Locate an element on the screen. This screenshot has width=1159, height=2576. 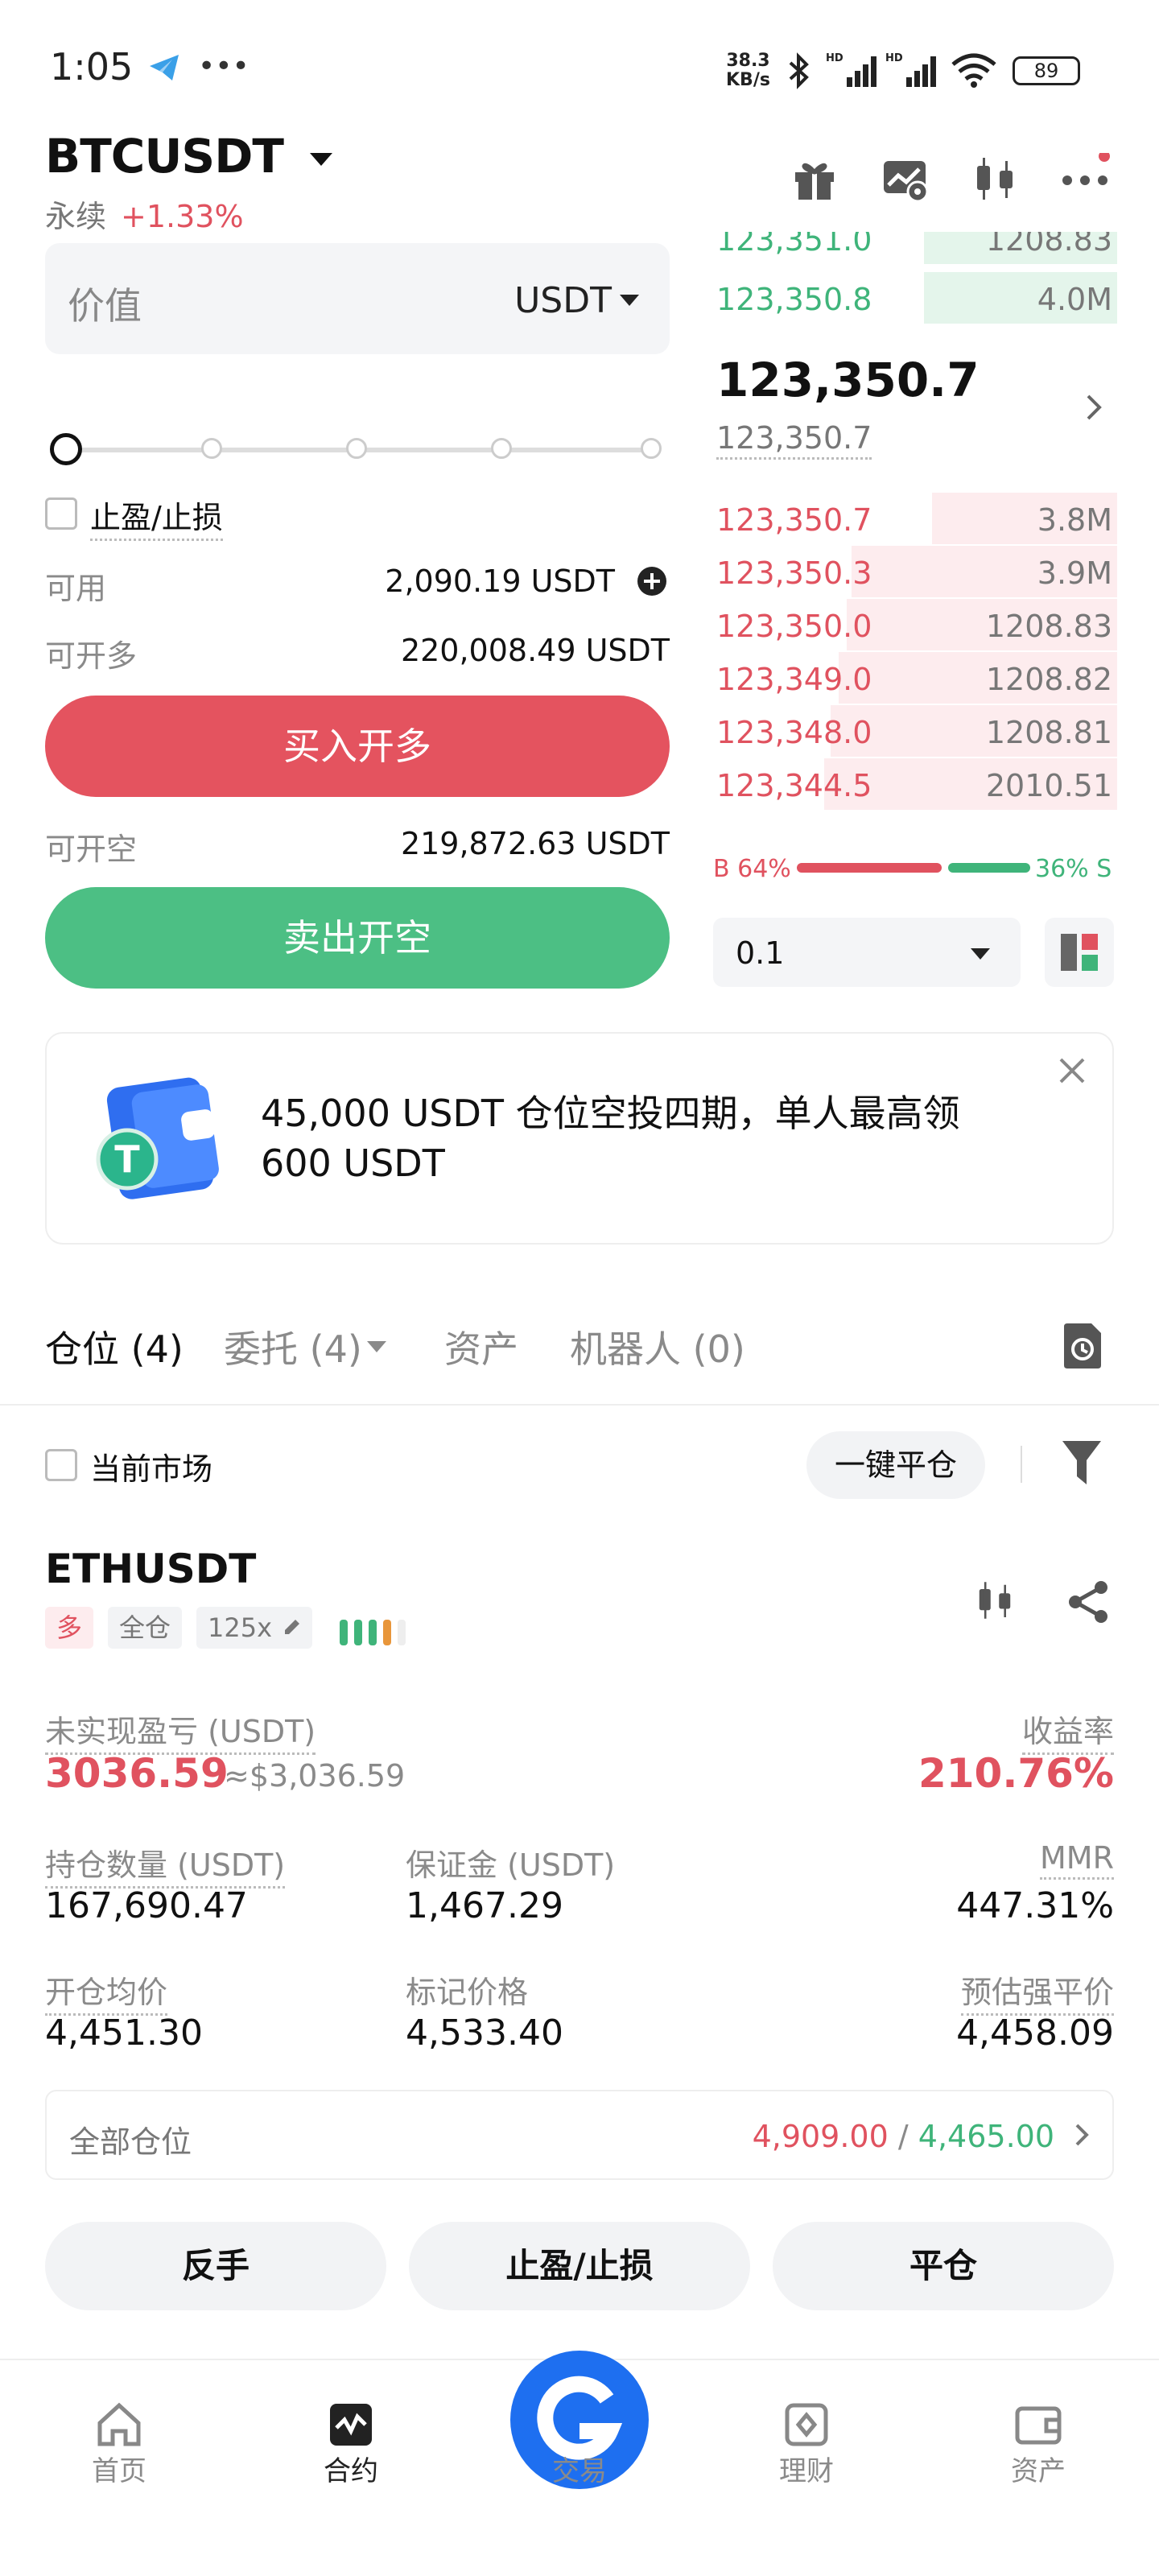
bid-row: 123,349.0 1208.82 is located at coordinates (914, 678).